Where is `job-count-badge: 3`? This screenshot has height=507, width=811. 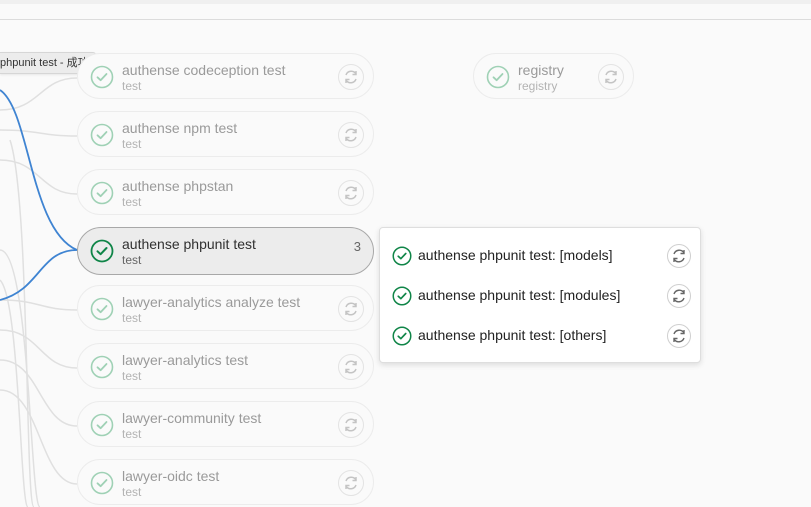 job-count-badge: 3 is located at coordinates (357, 246).